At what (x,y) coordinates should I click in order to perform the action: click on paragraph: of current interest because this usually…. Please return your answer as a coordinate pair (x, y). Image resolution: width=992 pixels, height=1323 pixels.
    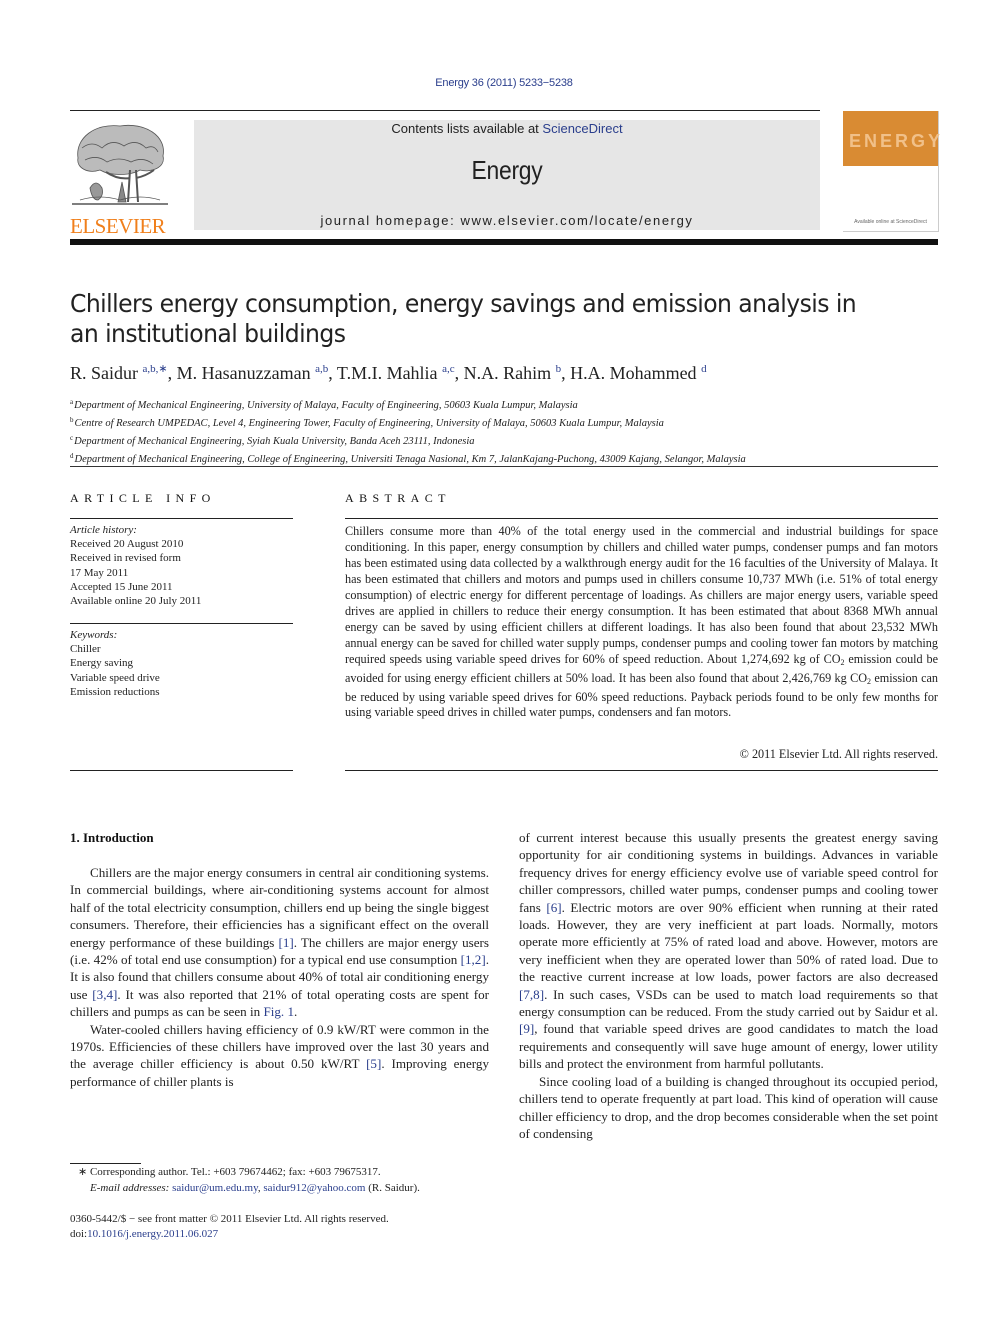
    Looking at the image, I should click on (728, 951).